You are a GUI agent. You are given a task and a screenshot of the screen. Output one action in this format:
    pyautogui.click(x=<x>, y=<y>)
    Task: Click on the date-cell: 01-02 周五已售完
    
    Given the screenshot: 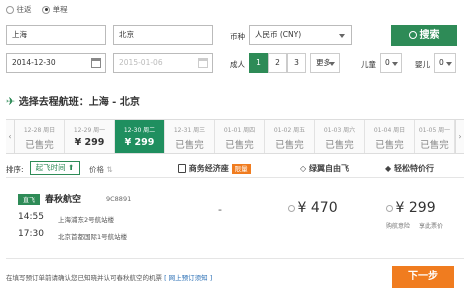 What is the action you would take?
    pyautogui.click(x=290, y=136)
    